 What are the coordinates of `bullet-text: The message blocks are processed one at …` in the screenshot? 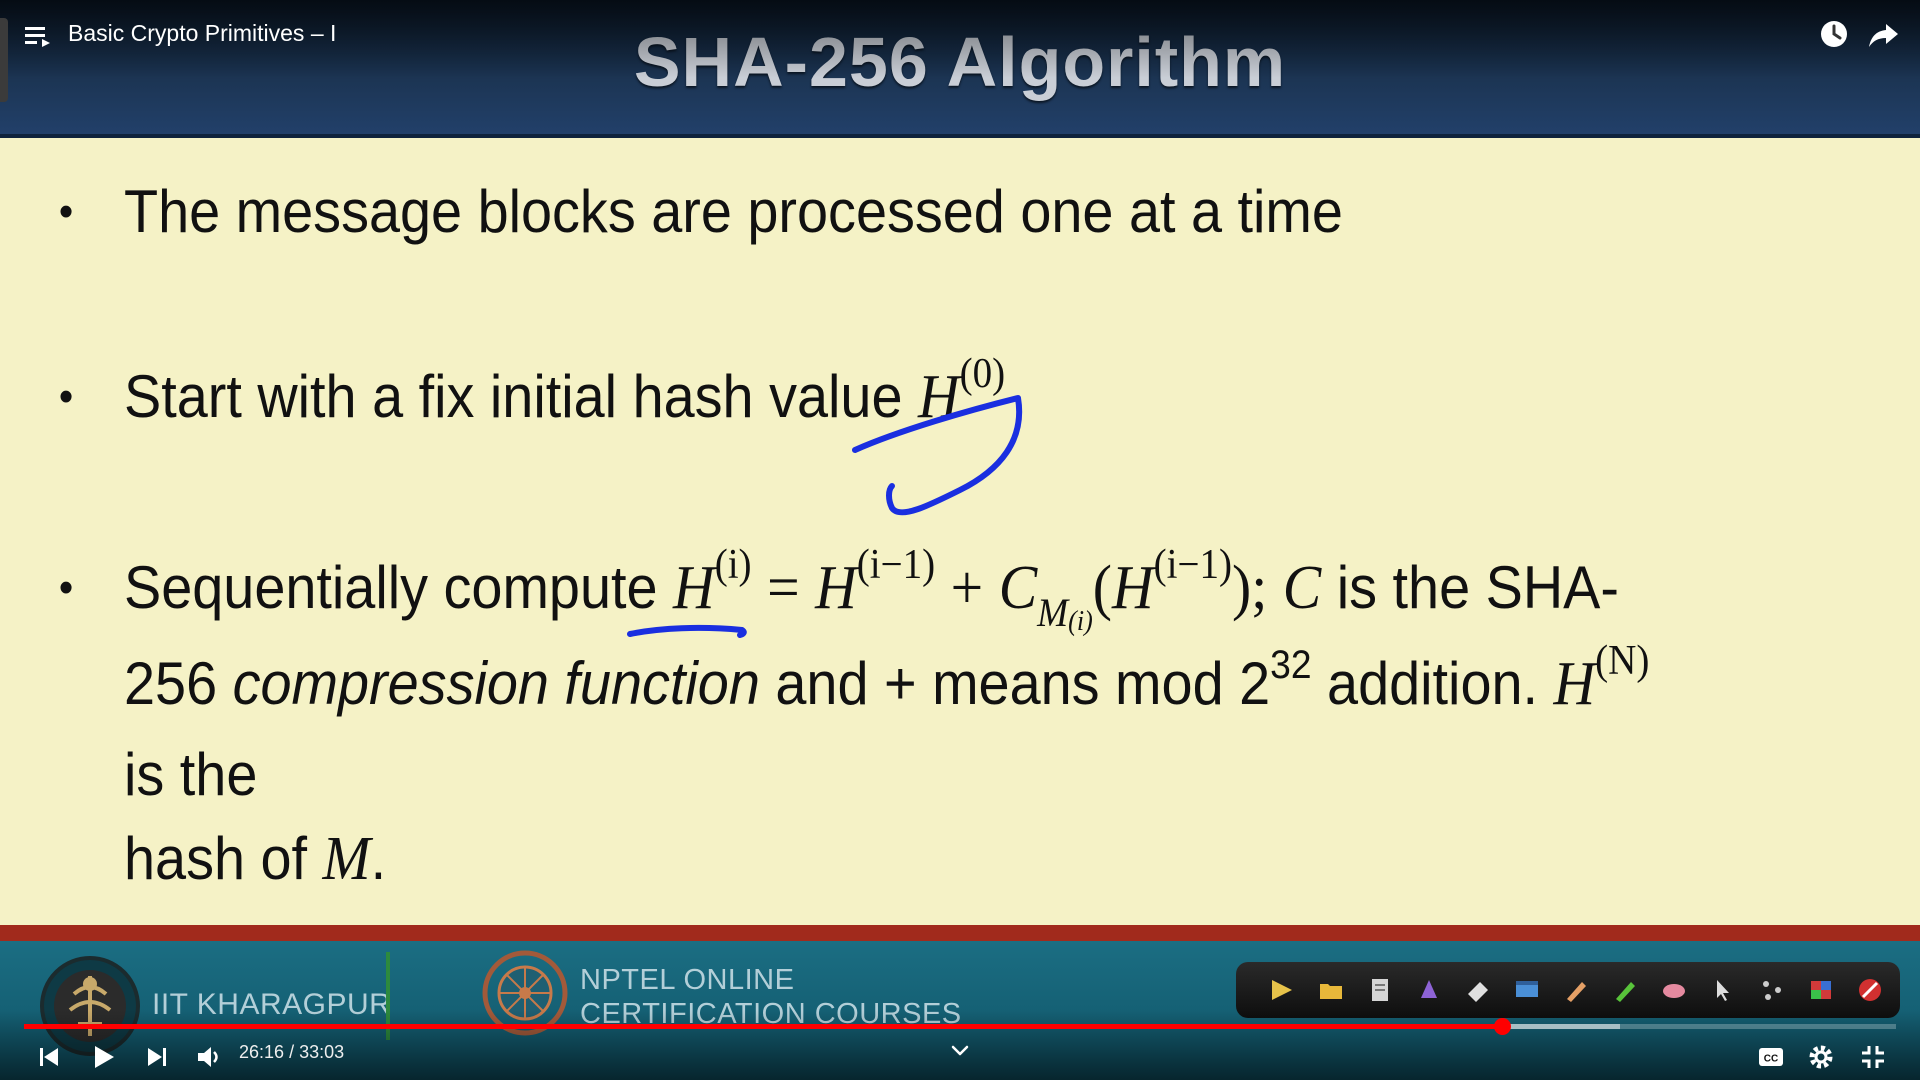 It's located at (733, 211).